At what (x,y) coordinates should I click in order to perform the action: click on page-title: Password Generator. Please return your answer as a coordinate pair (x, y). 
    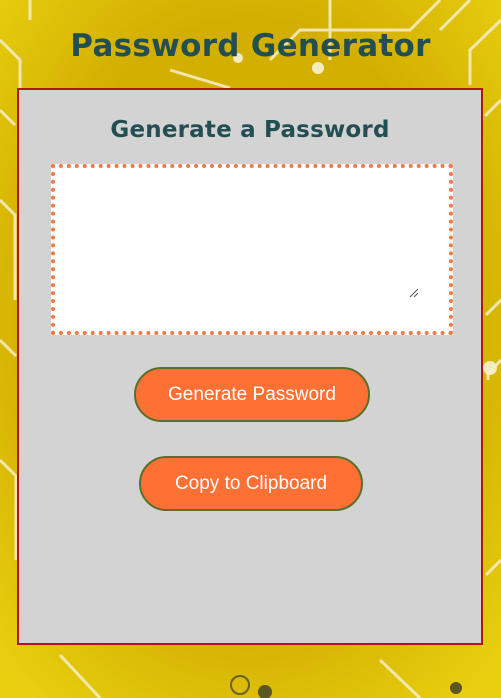
    Looking at the image, I should click on (250, 46).